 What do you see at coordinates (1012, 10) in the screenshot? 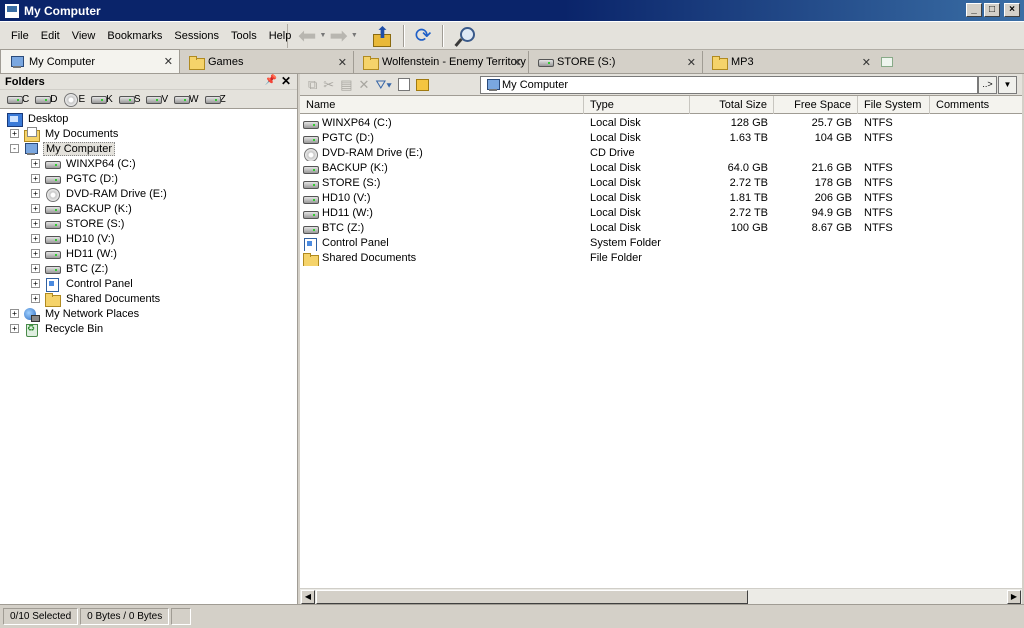
I see `close-button: ×` at bounding box center [1012, 10].